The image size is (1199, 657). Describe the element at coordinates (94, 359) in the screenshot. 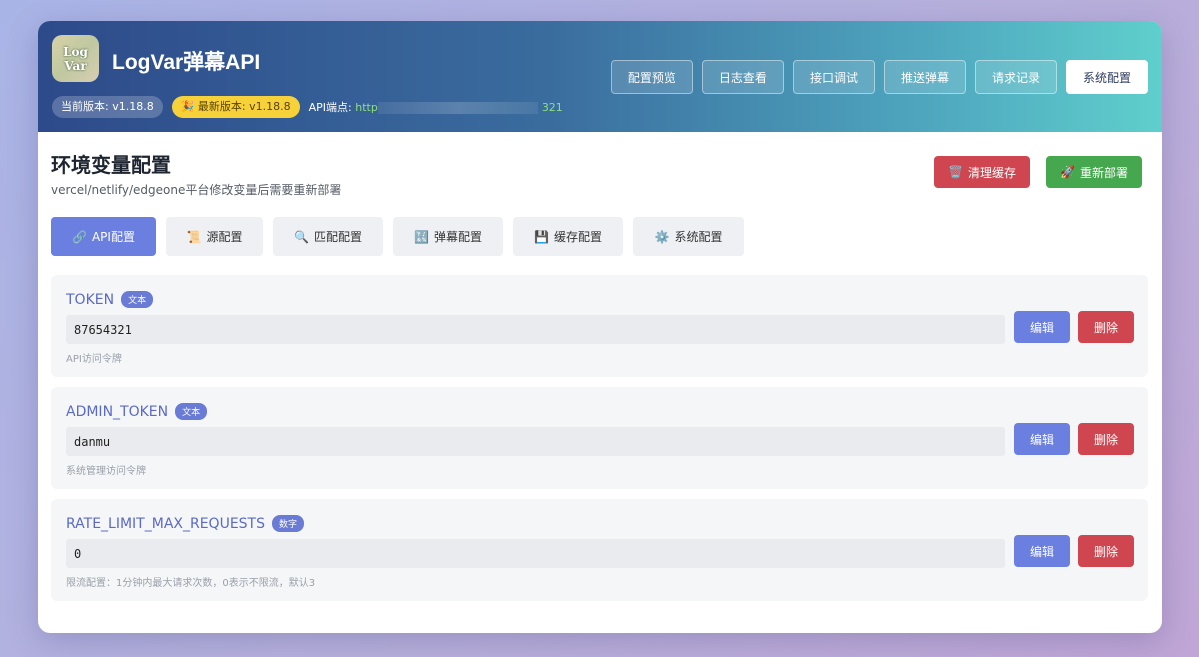

I see `env-var-description: API访问令牌` at that location.